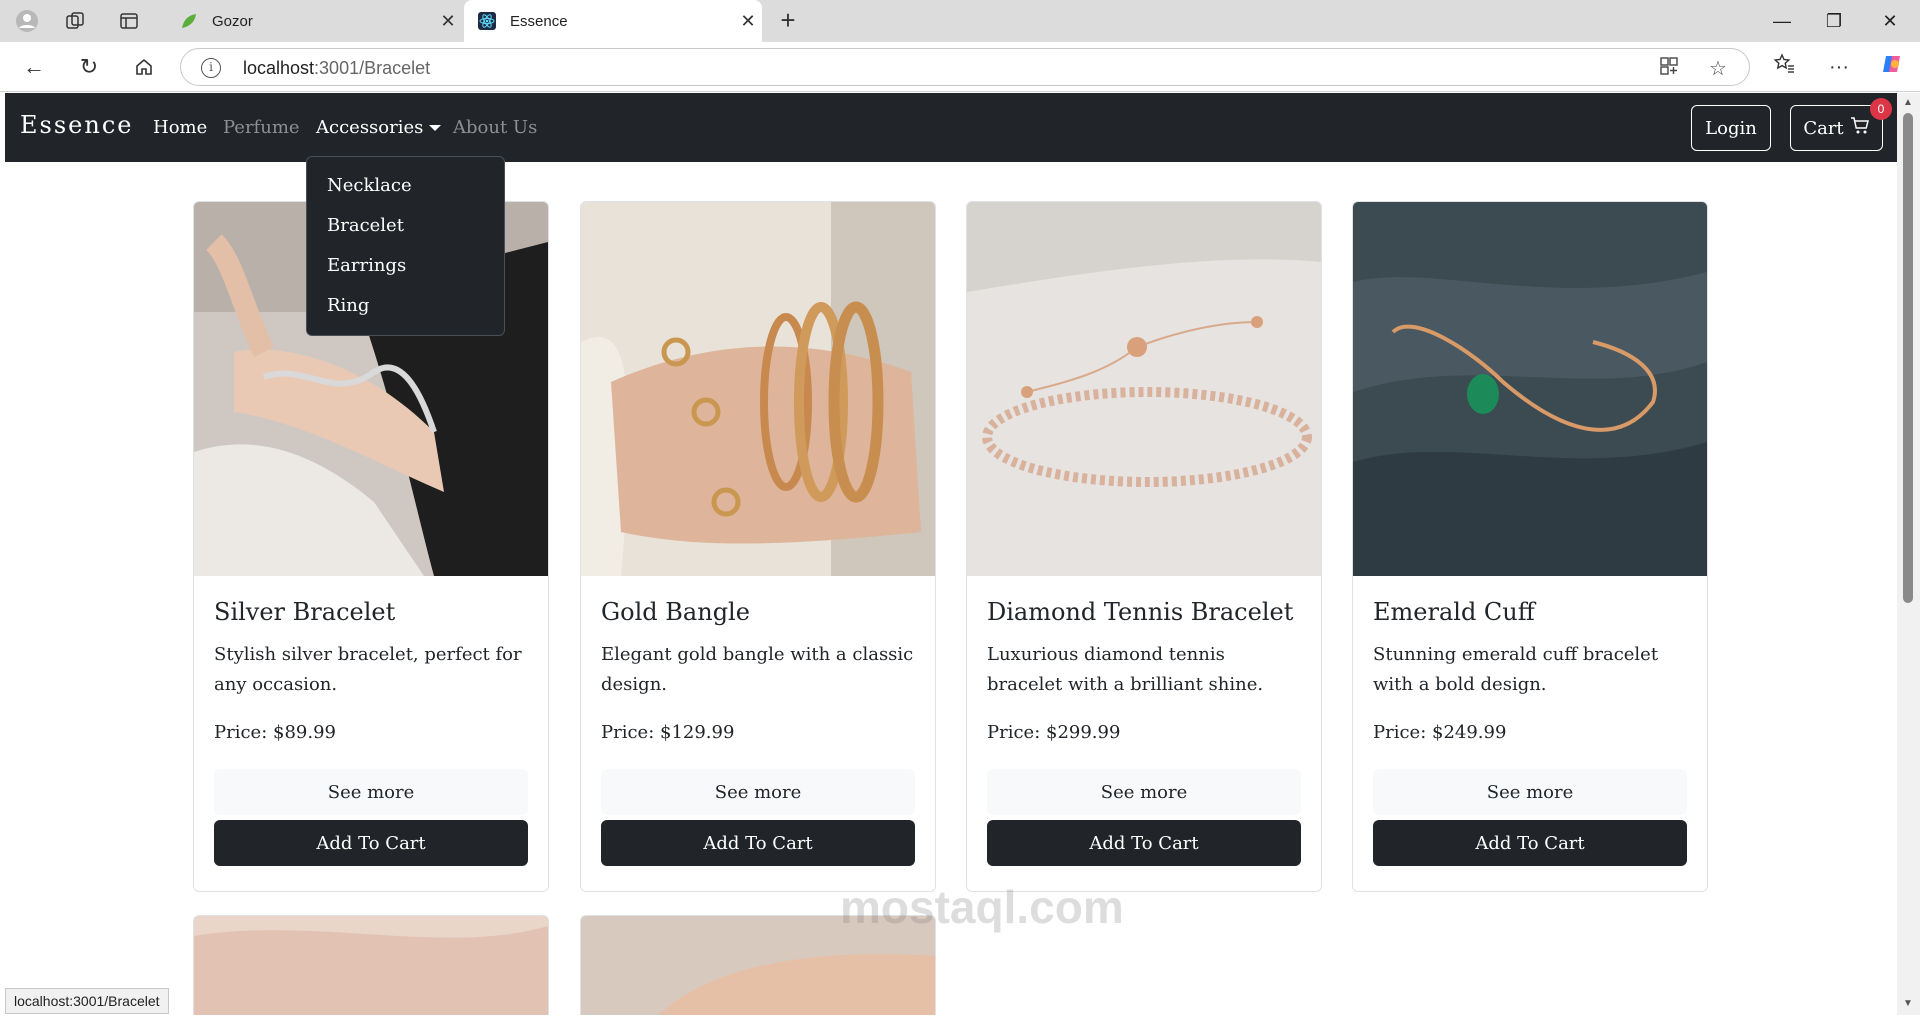  What do you see at coordinates (1892, 67) in the screenshot?
I see `copilot-icon` at bounding box center [1892, 67].